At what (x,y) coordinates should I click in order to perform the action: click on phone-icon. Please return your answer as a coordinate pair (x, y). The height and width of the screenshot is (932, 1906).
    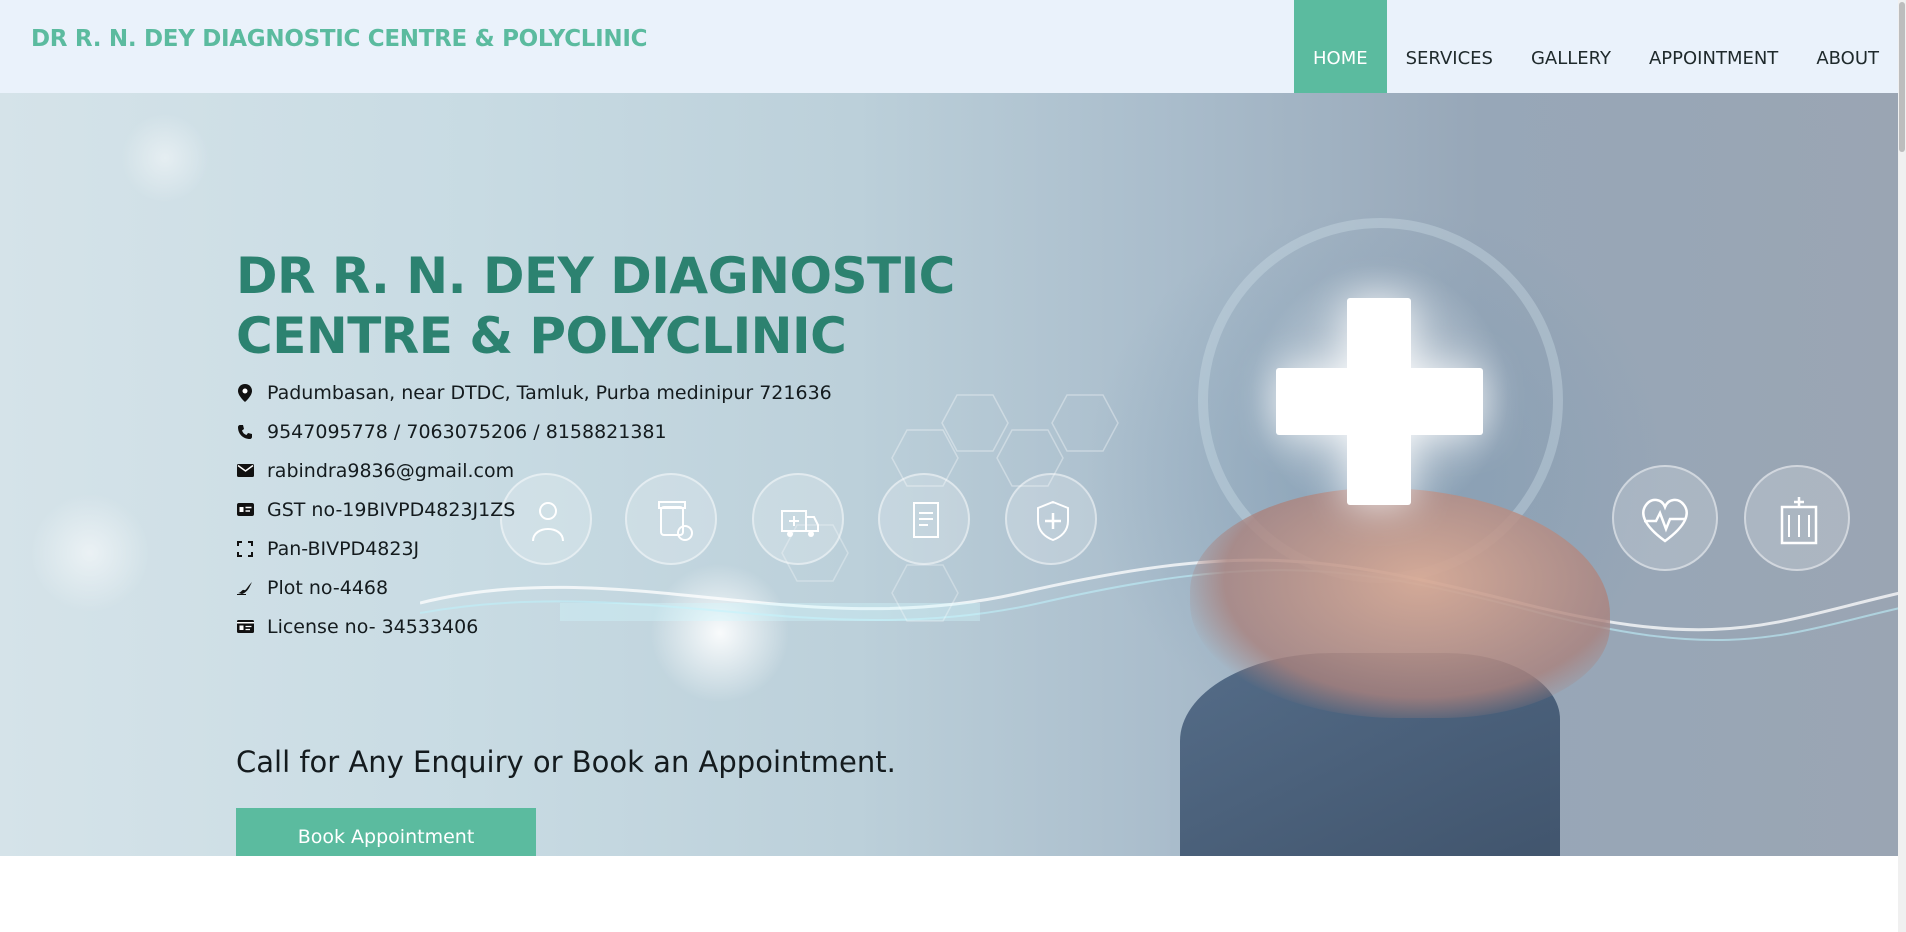
    Looking at the image, I should click on (245, 432).